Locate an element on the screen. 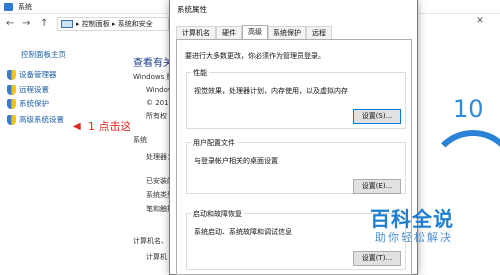 Image resolution: width=500 pixels, height=275 pixels. advanced-system-settings-link: 高级系统设置 is located at coordinates (35, 120).